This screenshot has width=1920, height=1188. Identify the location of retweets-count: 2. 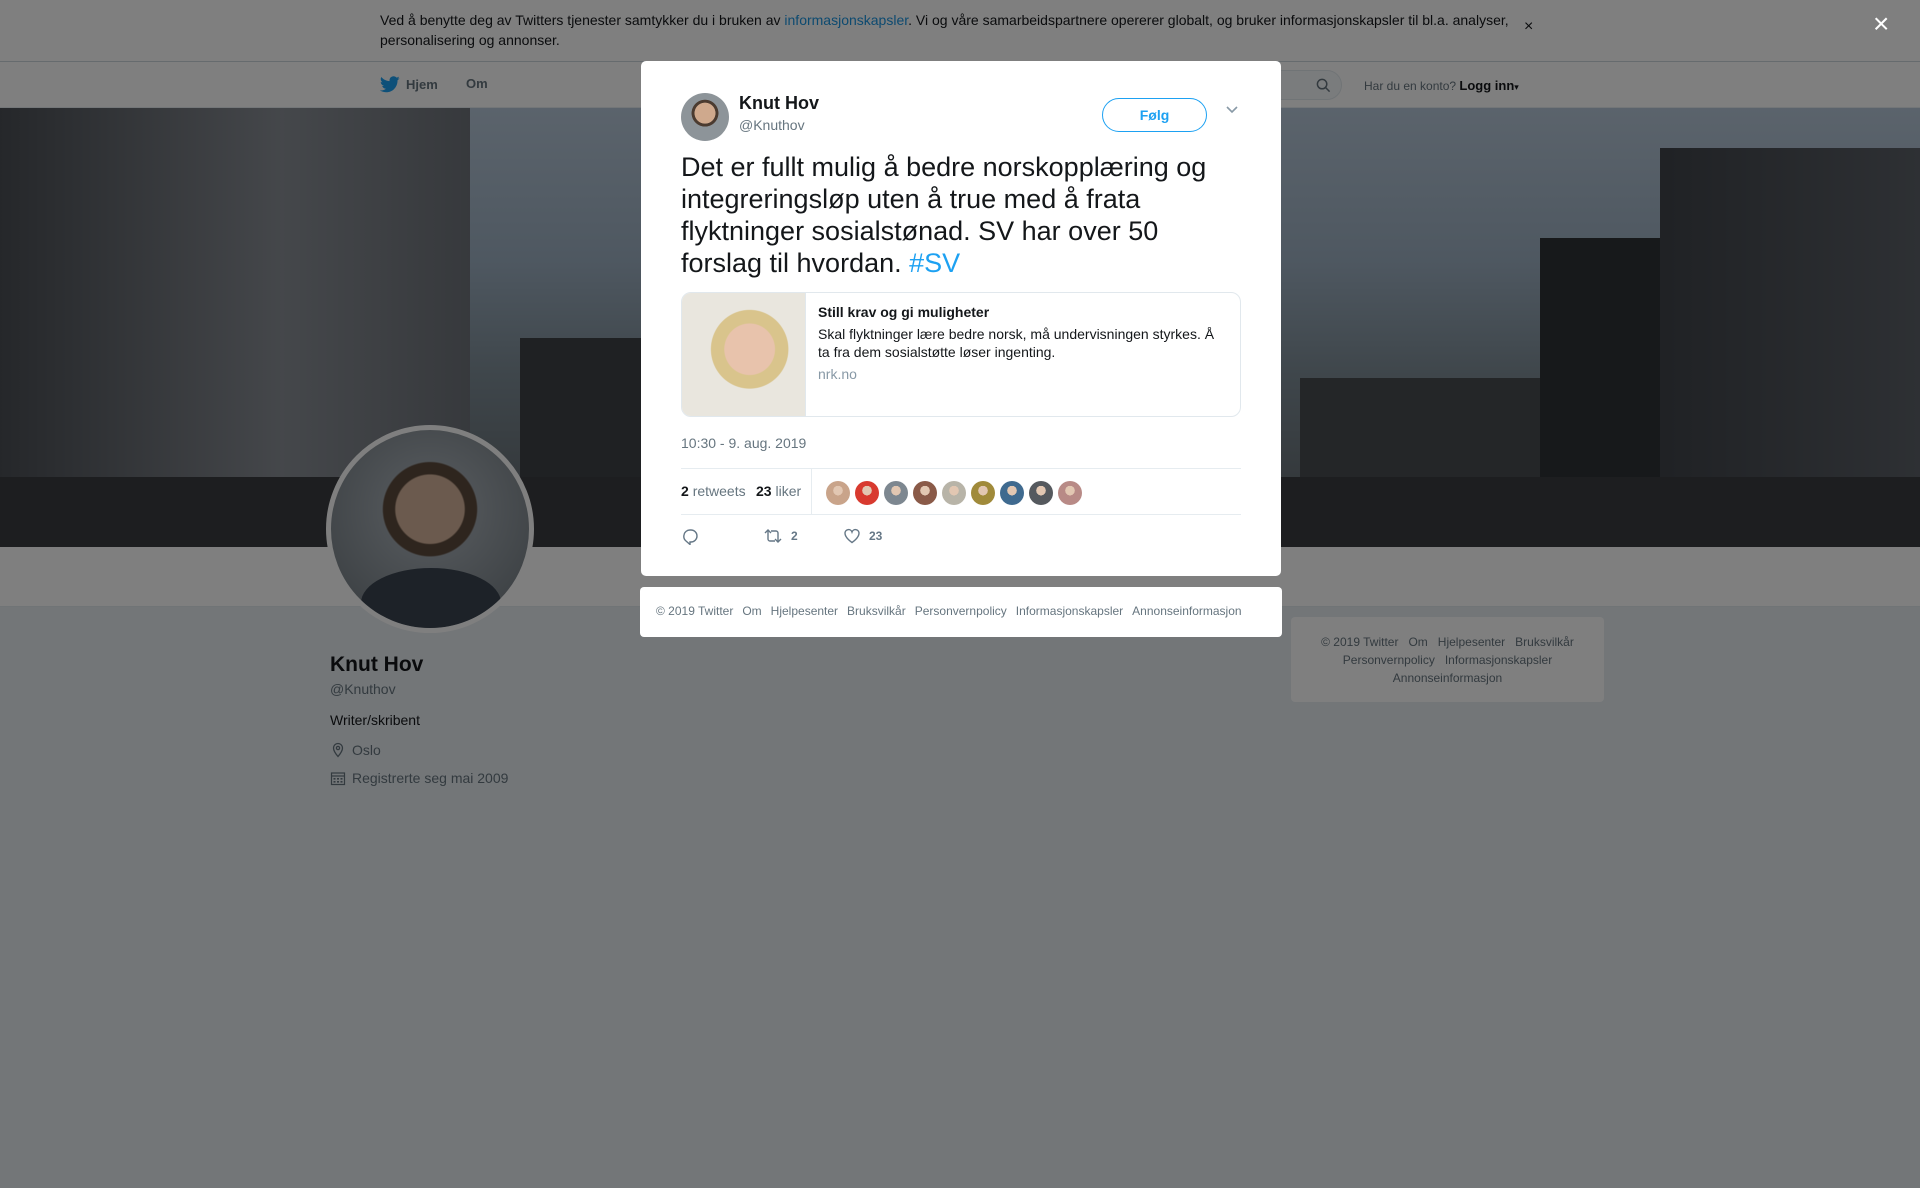
(685, 491).